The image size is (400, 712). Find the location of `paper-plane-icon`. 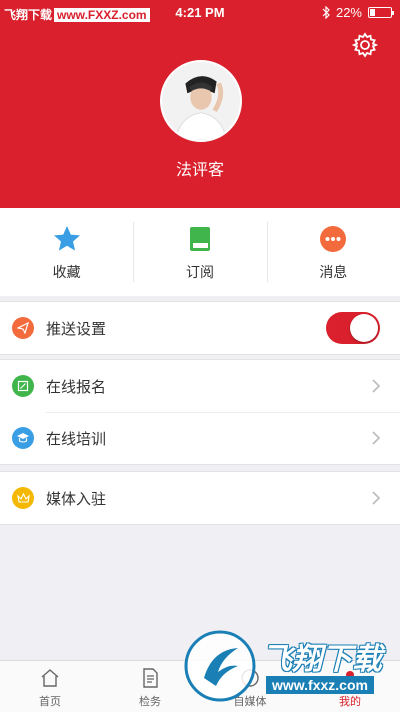

paper-plane-icon is located at coordinates (23, 328).